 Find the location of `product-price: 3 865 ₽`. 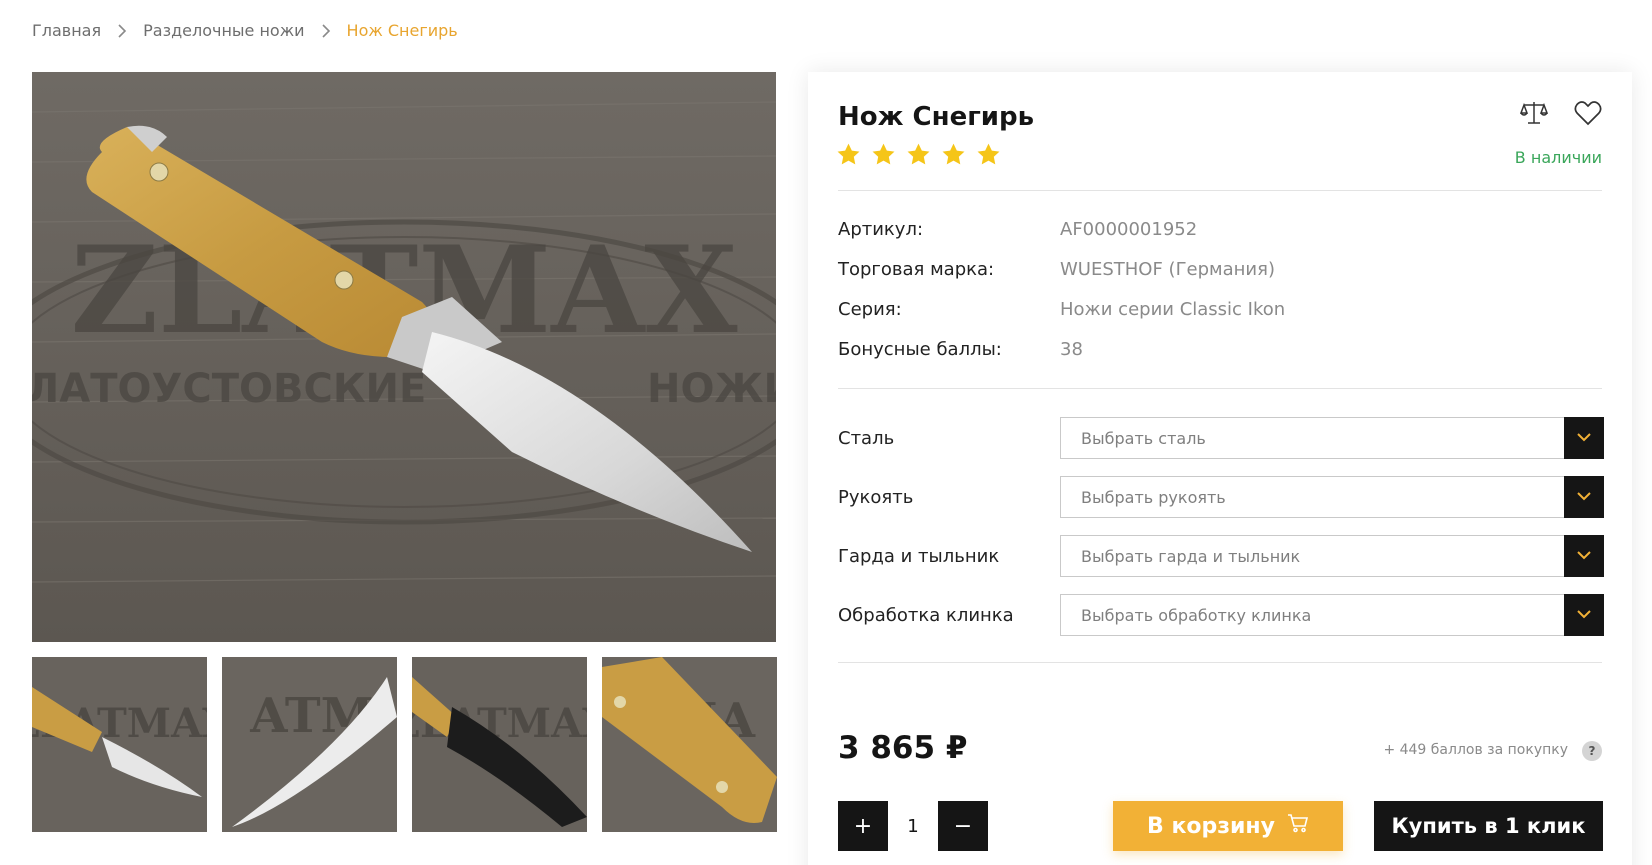

product-price: 3 865 ₽ is located at coordinates (903, 748).